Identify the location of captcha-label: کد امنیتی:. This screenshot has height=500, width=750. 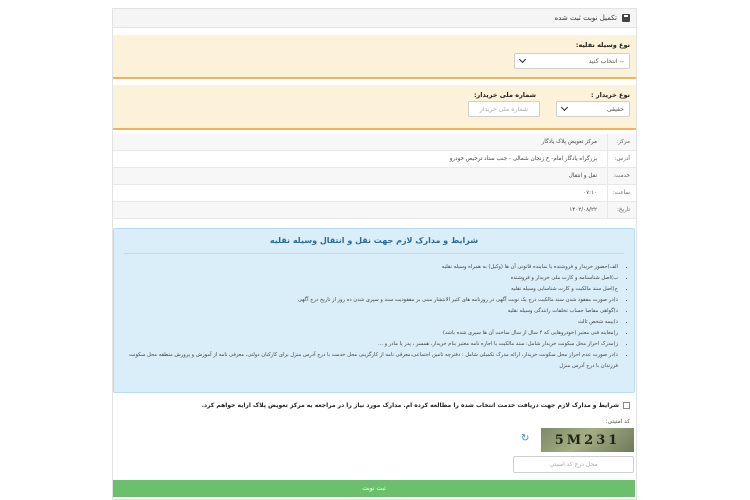
(617, 422).